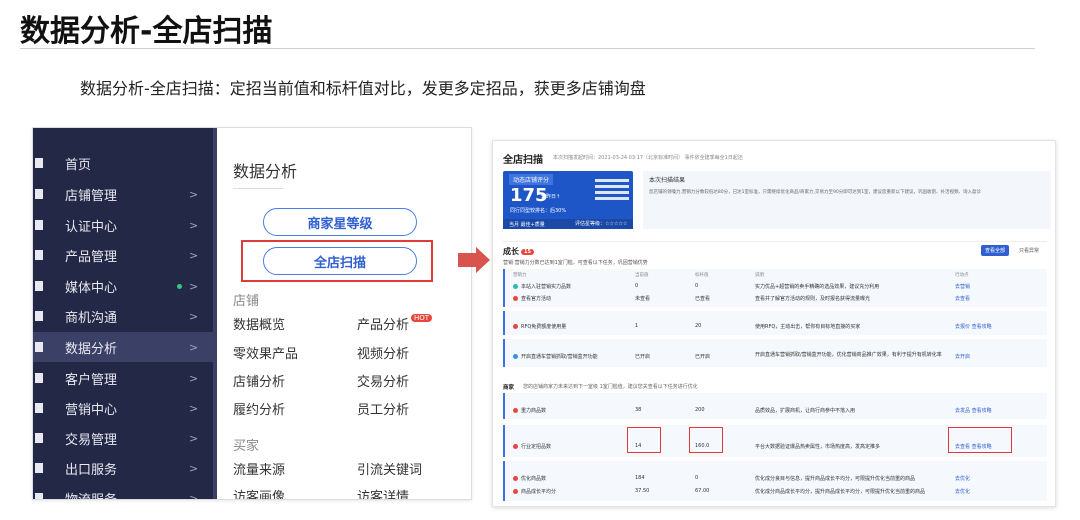  I want to click on score-foot-stars: 评估星等级：☆☆☆☆☆, so click(601, 224).